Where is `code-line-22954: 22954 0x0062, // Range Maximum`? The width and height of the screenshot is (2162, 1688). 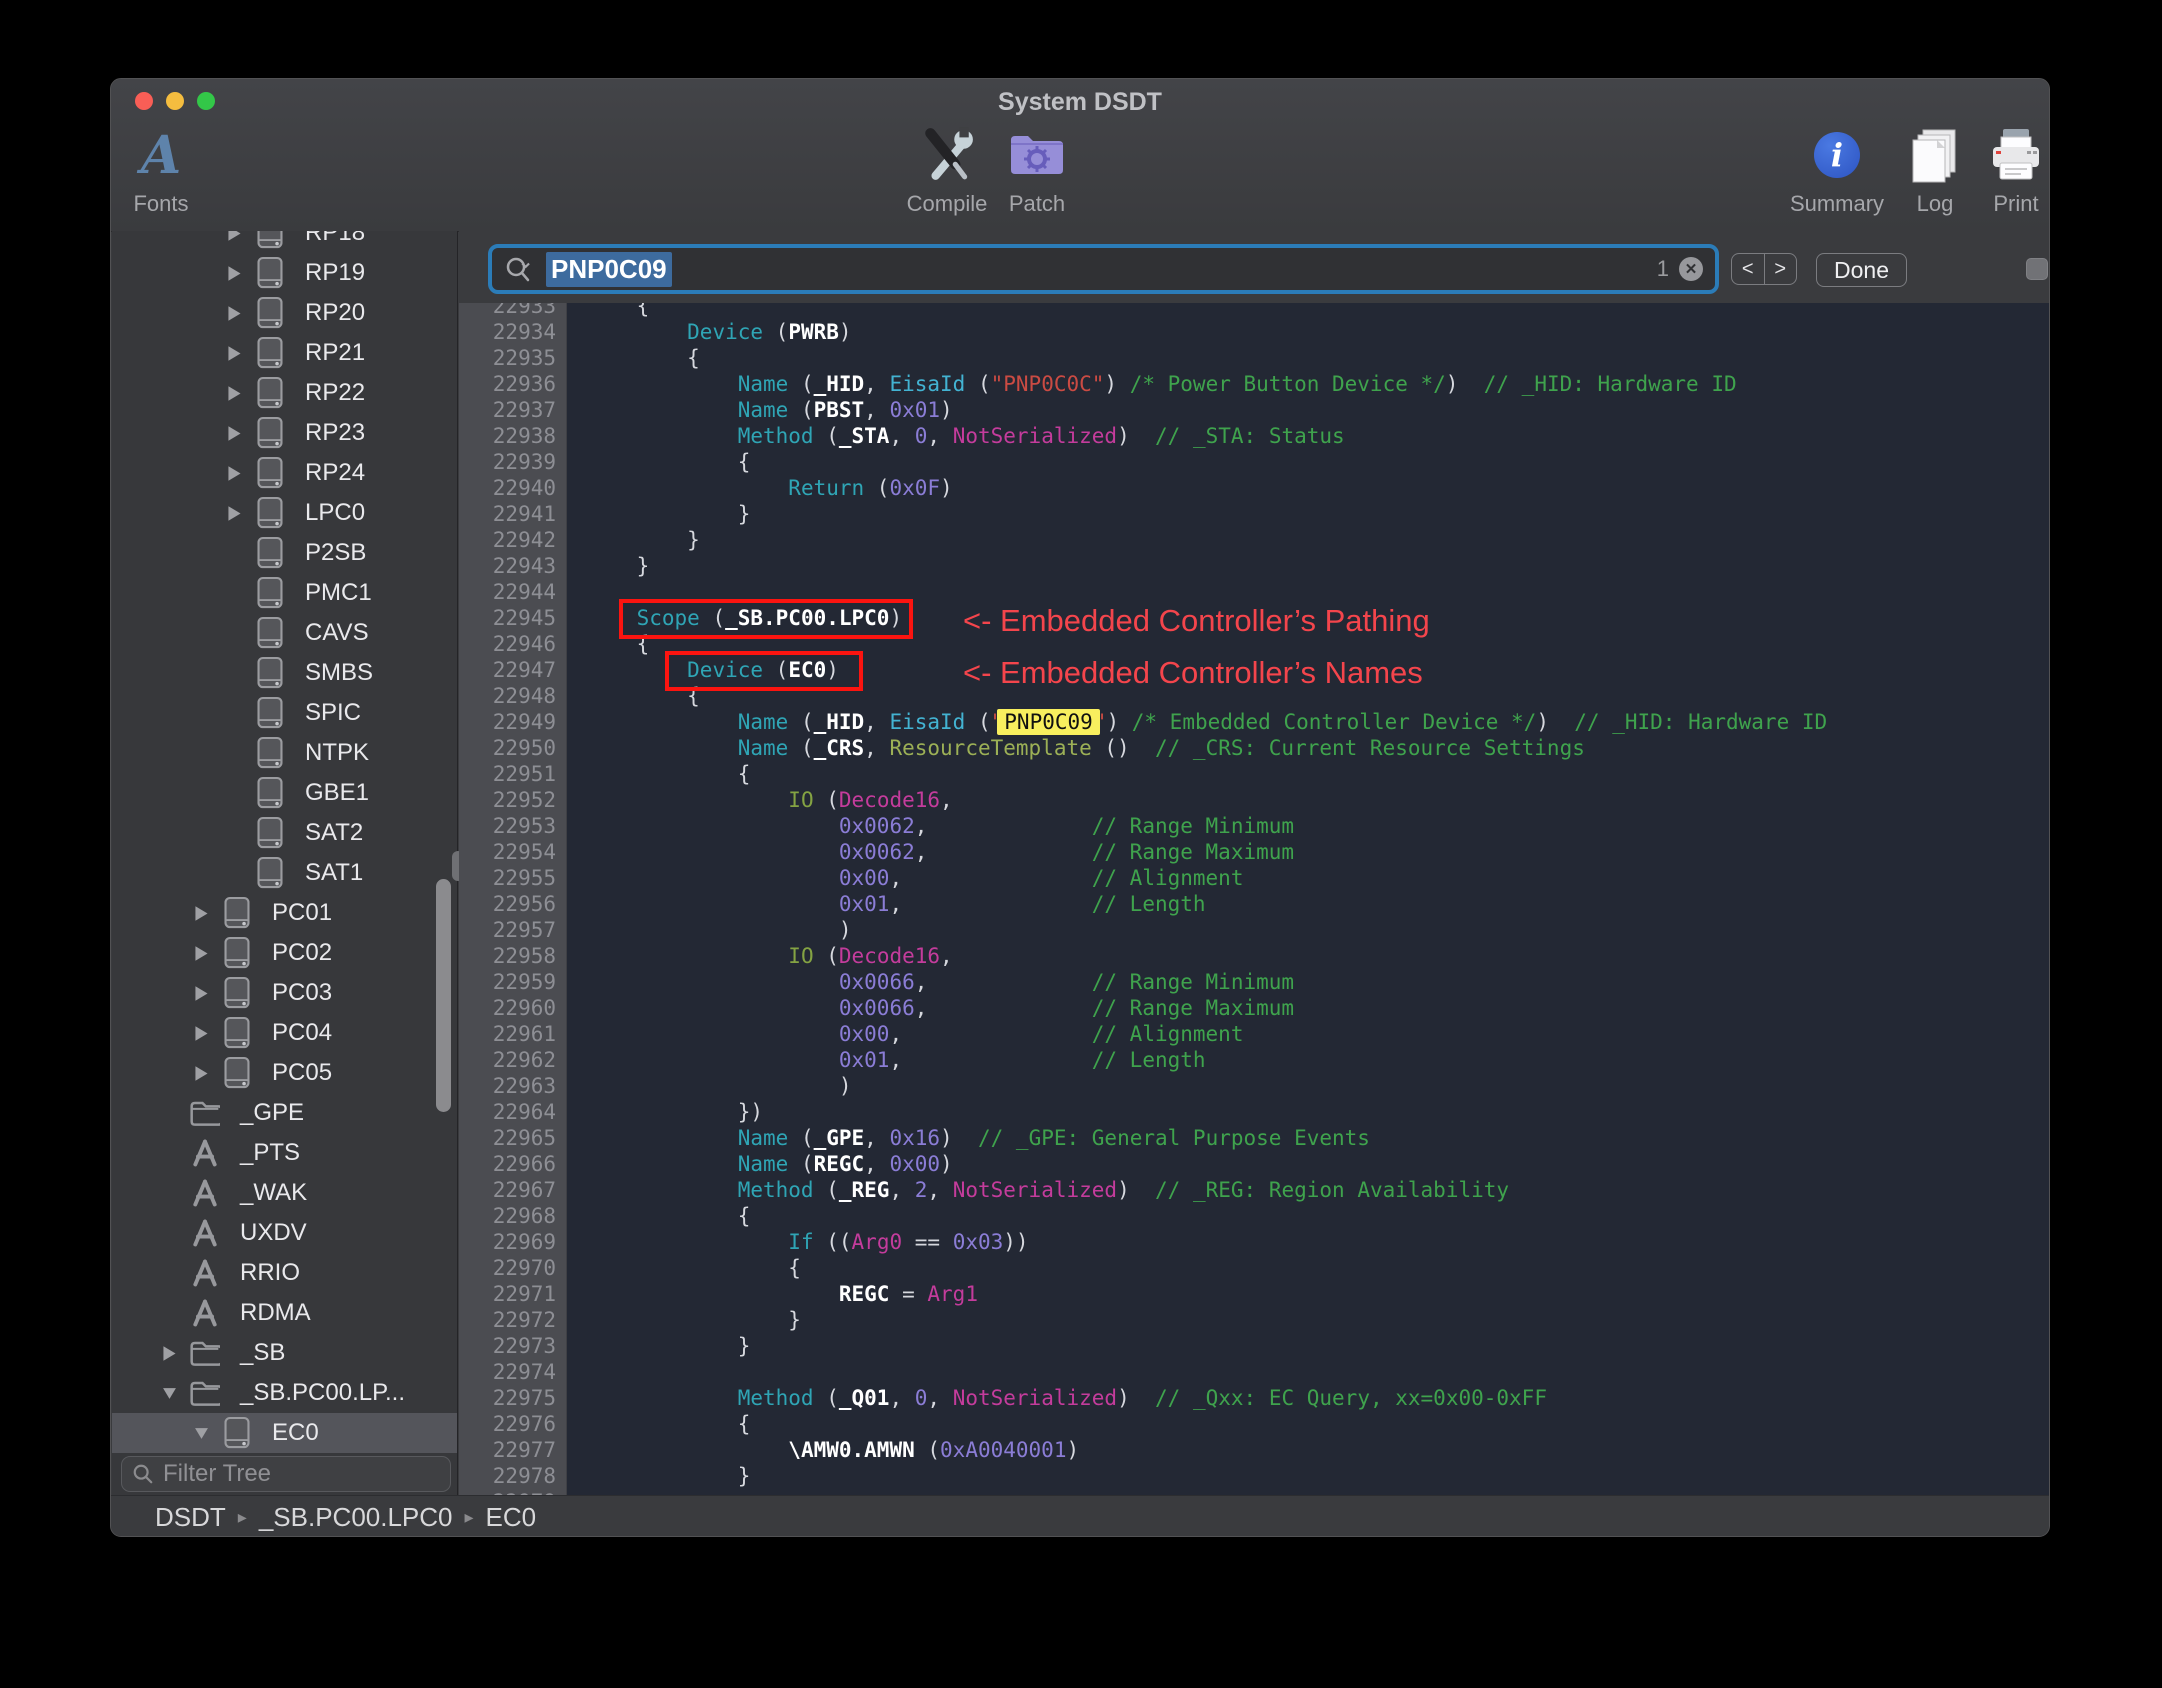
code-line-22954: 22954 0x0062, // Range Maximum is located at coordinates (1254, 852).